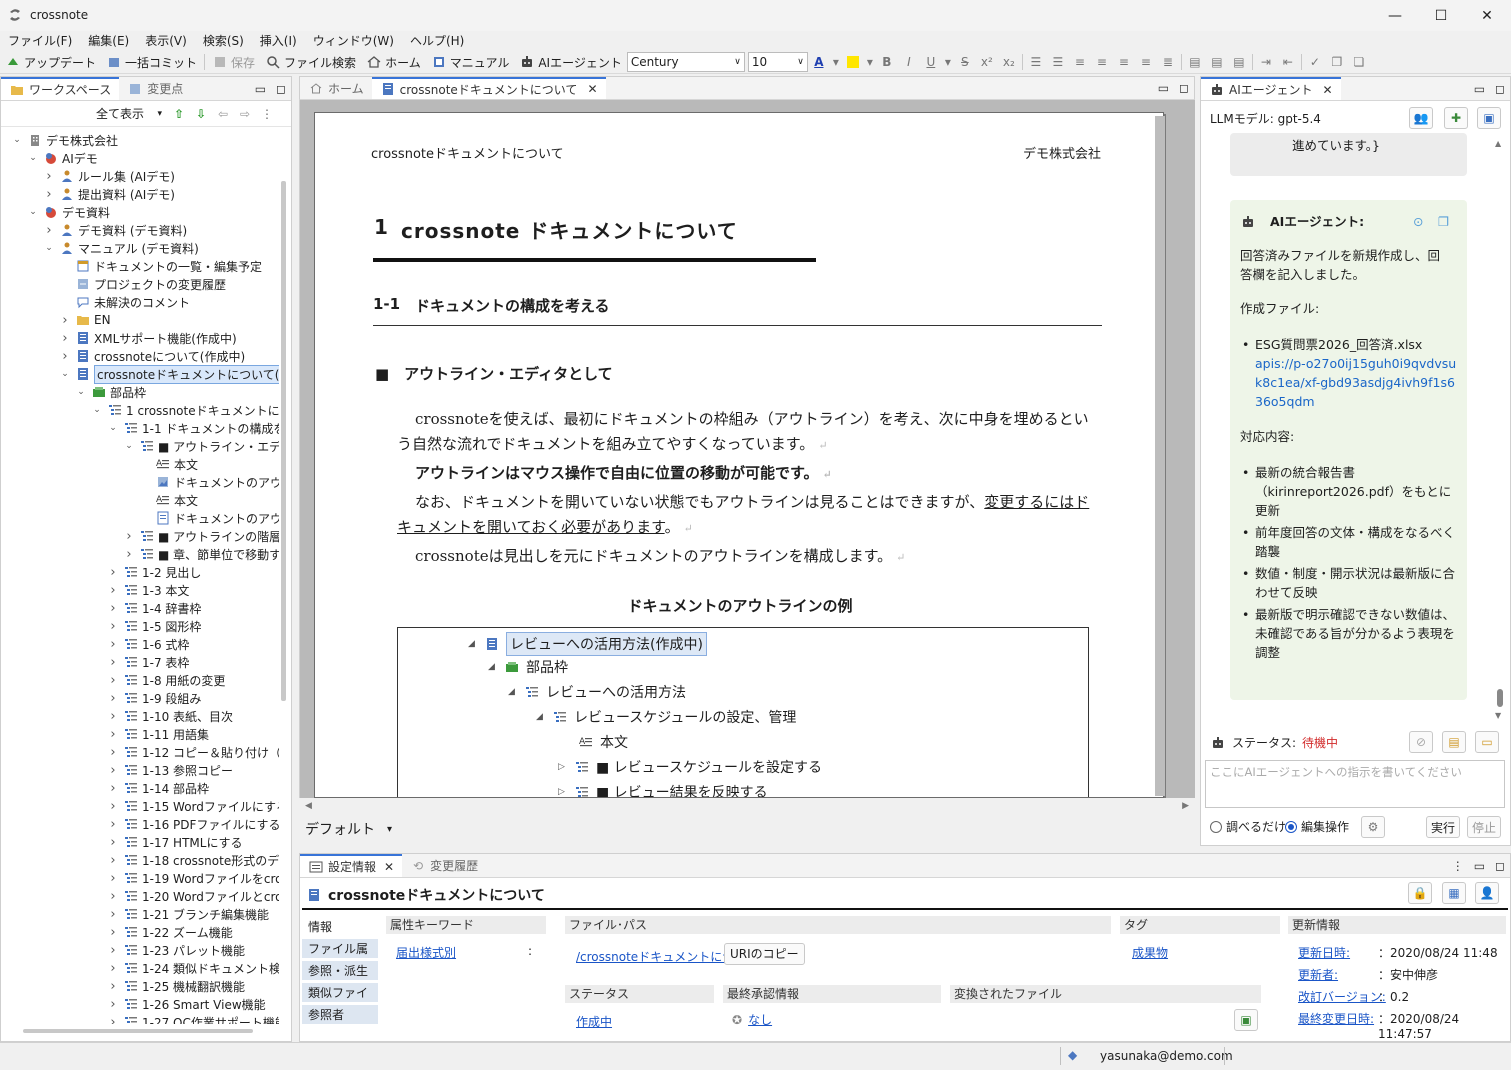  Describe the element at coordinates (201, 536) in the screenshot. I see `tree-item: › ■ アウトラインの階層関係` at that location.